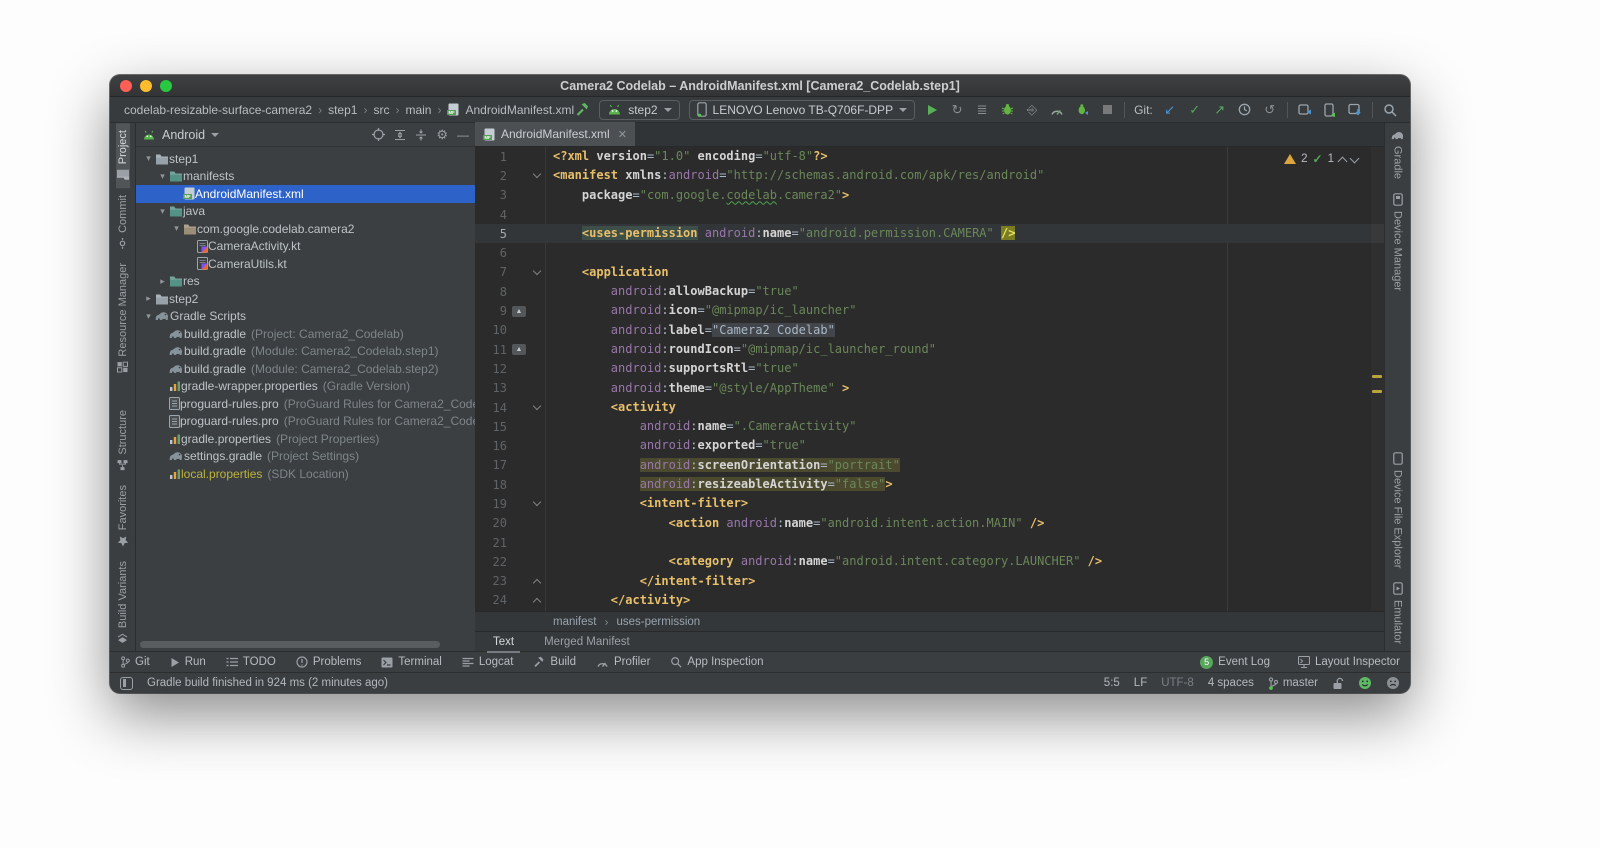 This screenshot has height=848, width=1600. I want to click on horizontal-scrollbar, so click(290, 644).